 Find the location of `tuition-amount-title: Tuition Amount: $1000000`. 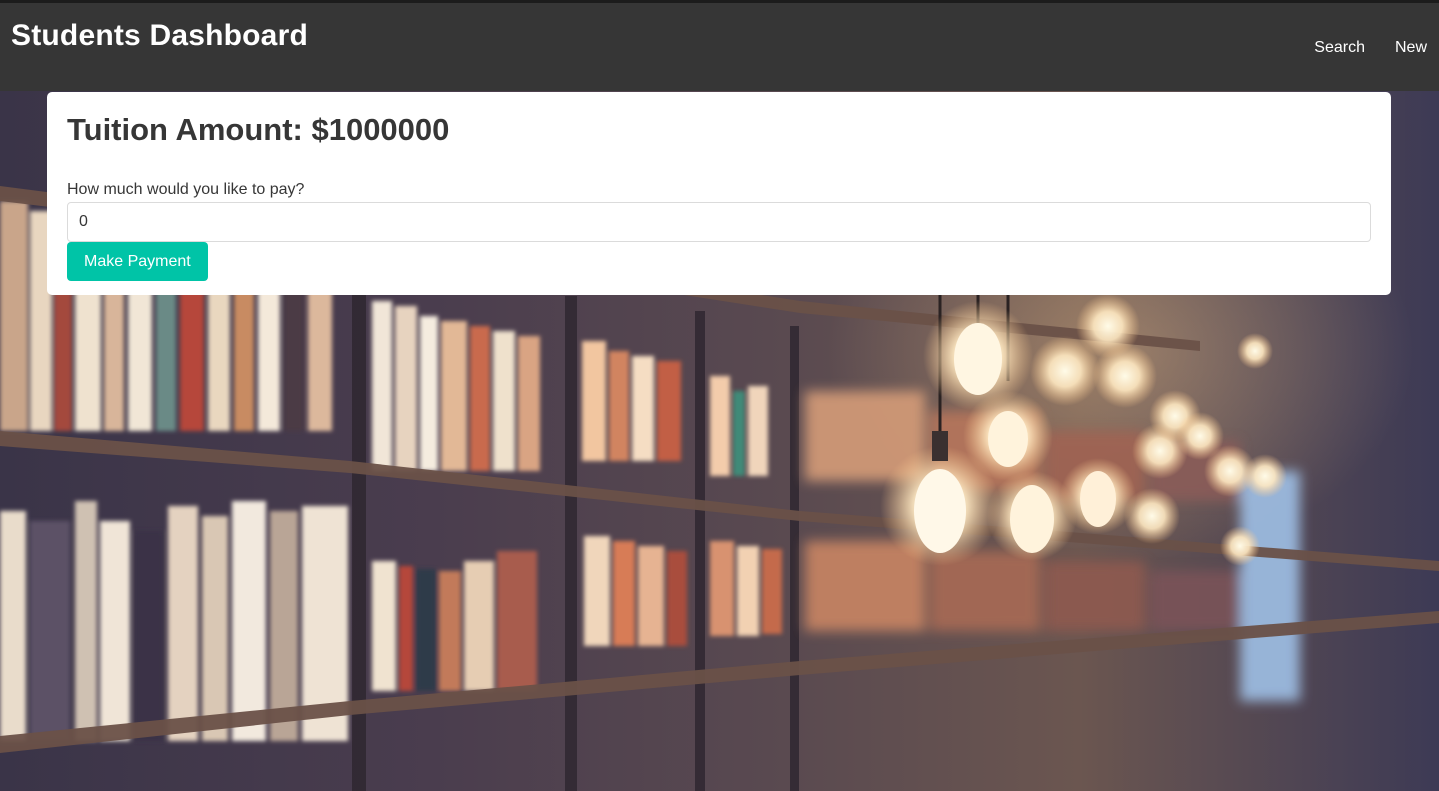

tuition-amount-title: Tuition Amount: $1000000 is located at coordinates (258, 129).